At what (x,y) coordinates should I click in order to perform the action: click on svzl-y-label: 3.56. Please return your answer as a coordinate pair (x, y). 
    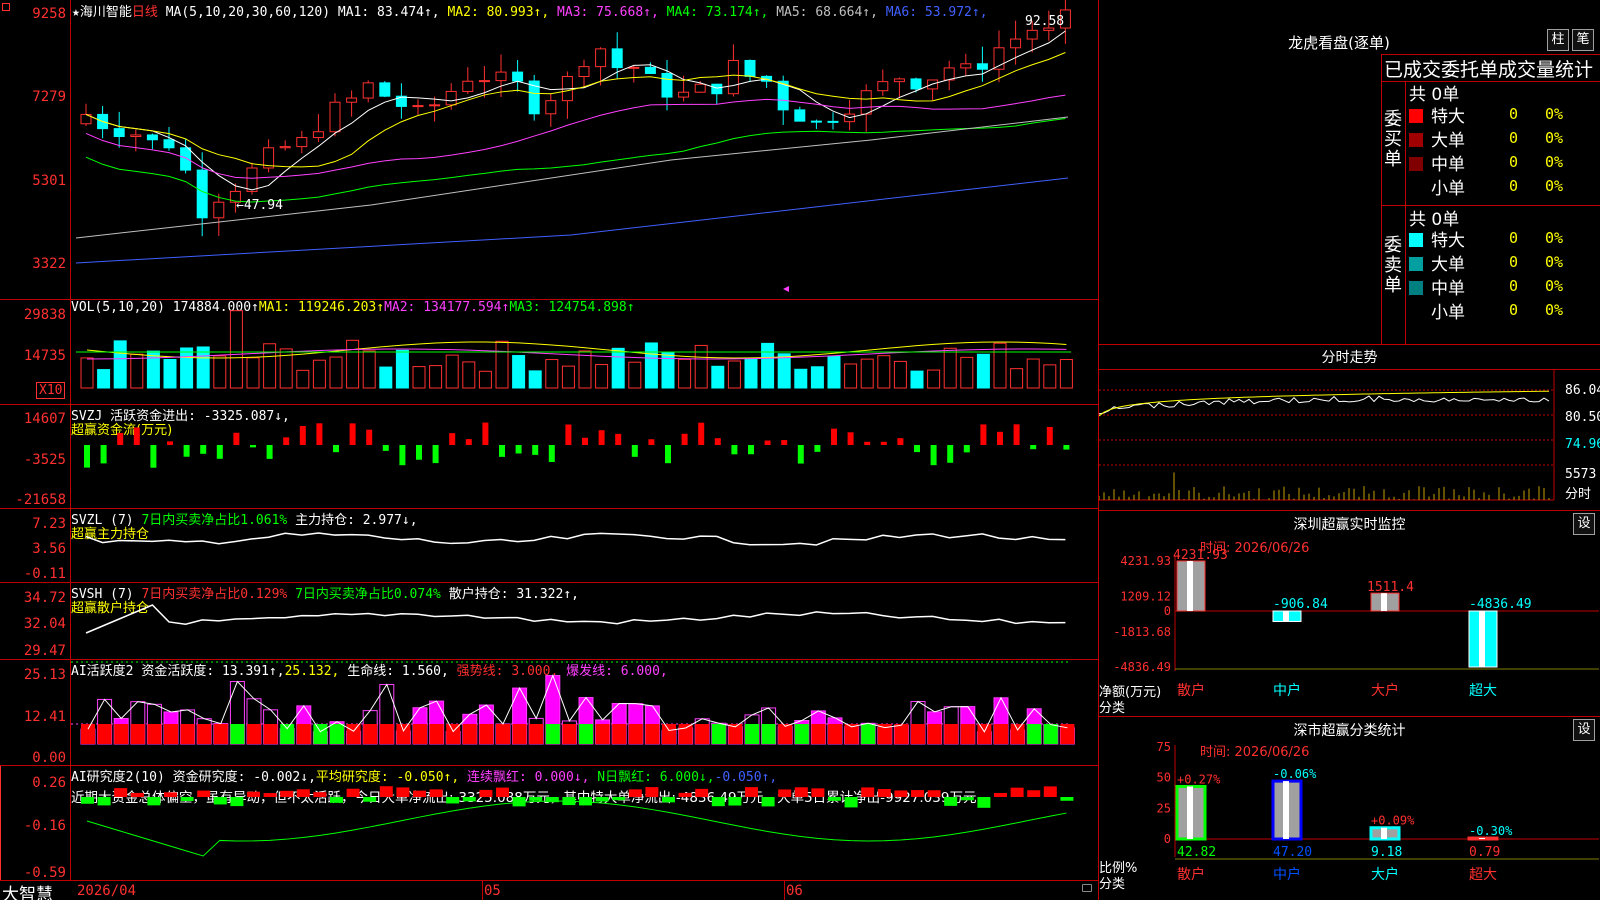
    Looking at the image, I should click on (49, 549).